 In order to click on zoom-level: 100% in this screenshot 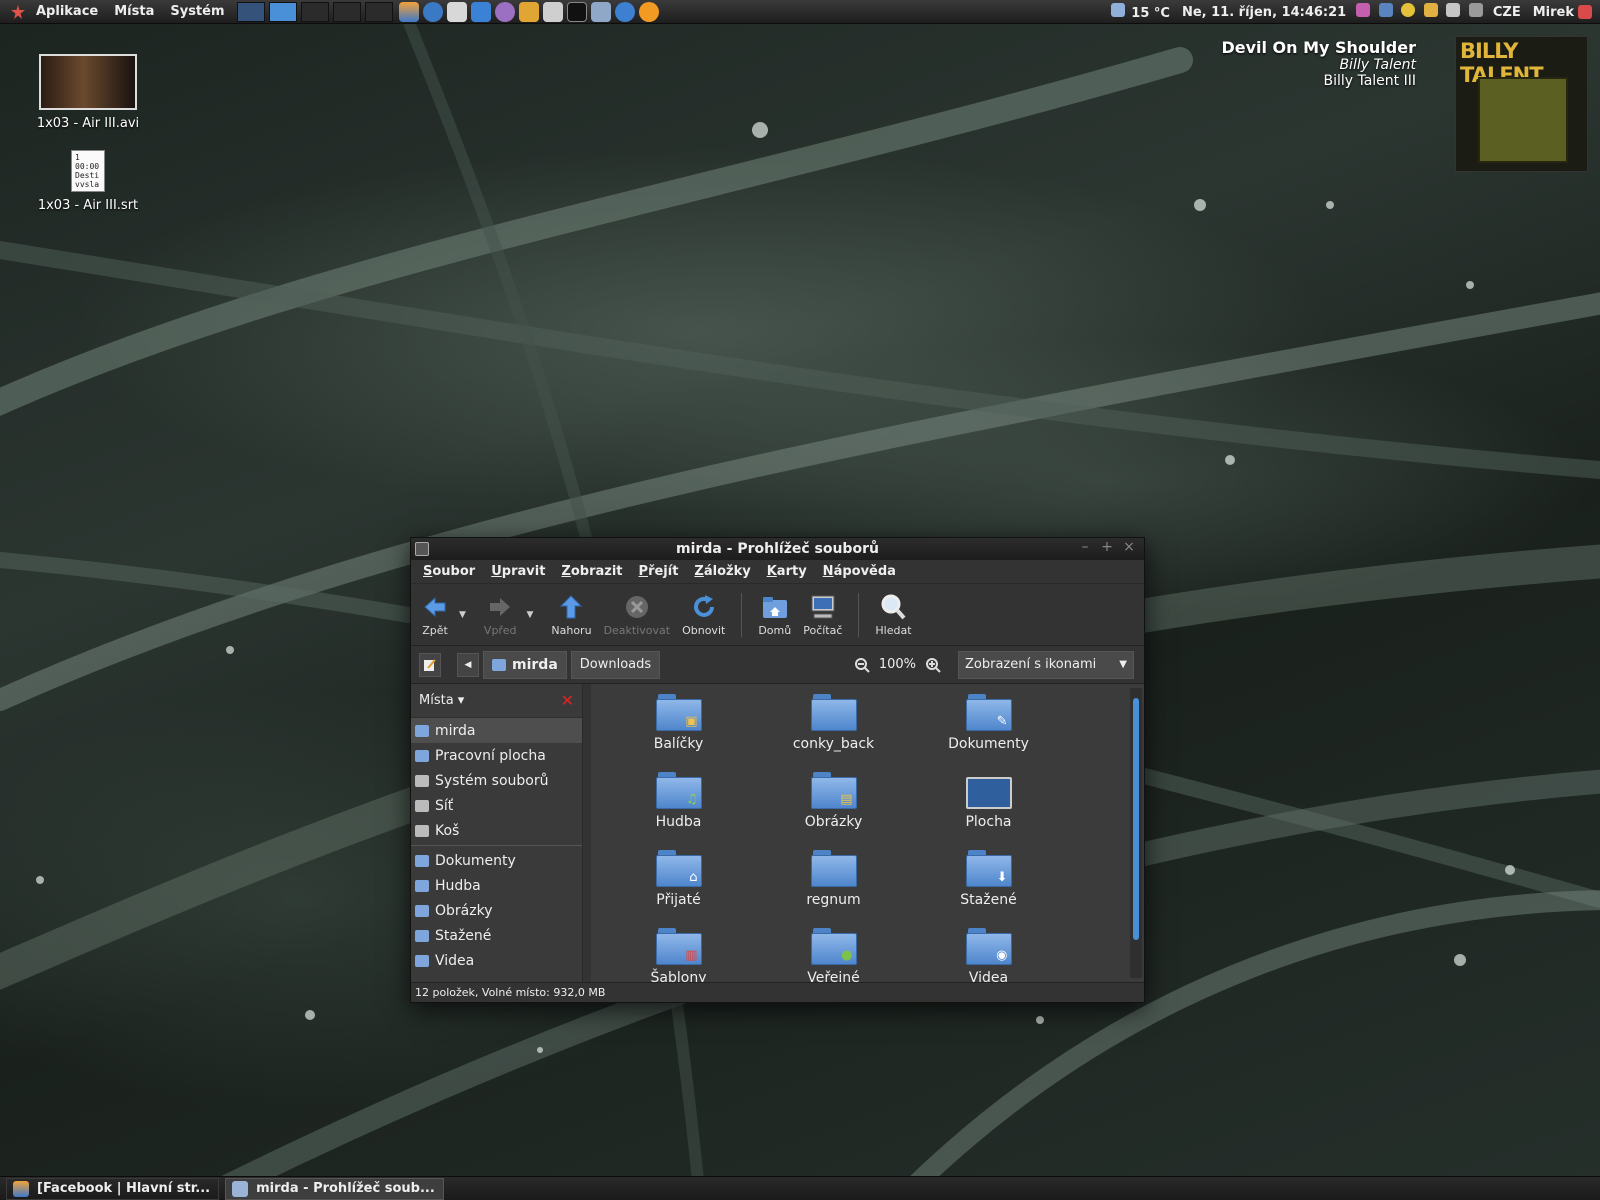, I will do `click(897, 664)`.